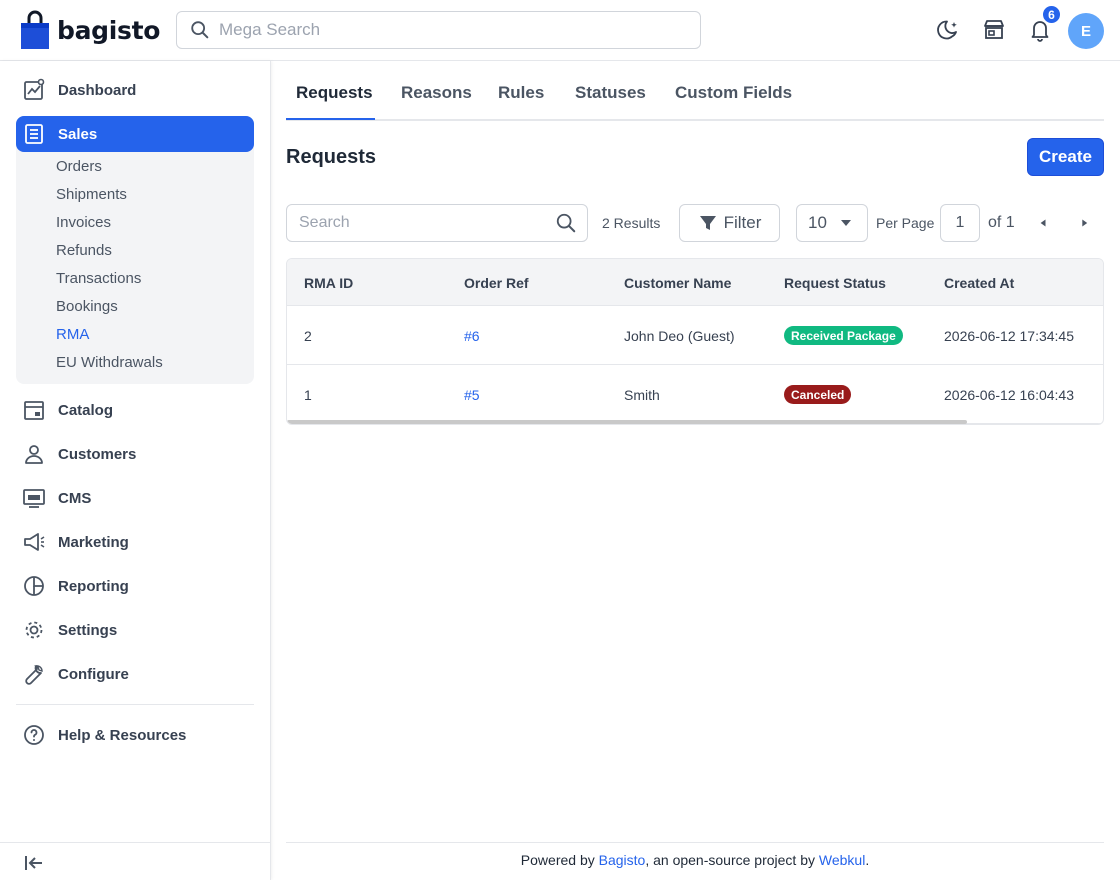 The height and width of the screenshot is (880, 1120). What do you see at coordinates (109, 30) in the screenshot?
I see `brand-name: bagisto` at bounding box center [109, 30].